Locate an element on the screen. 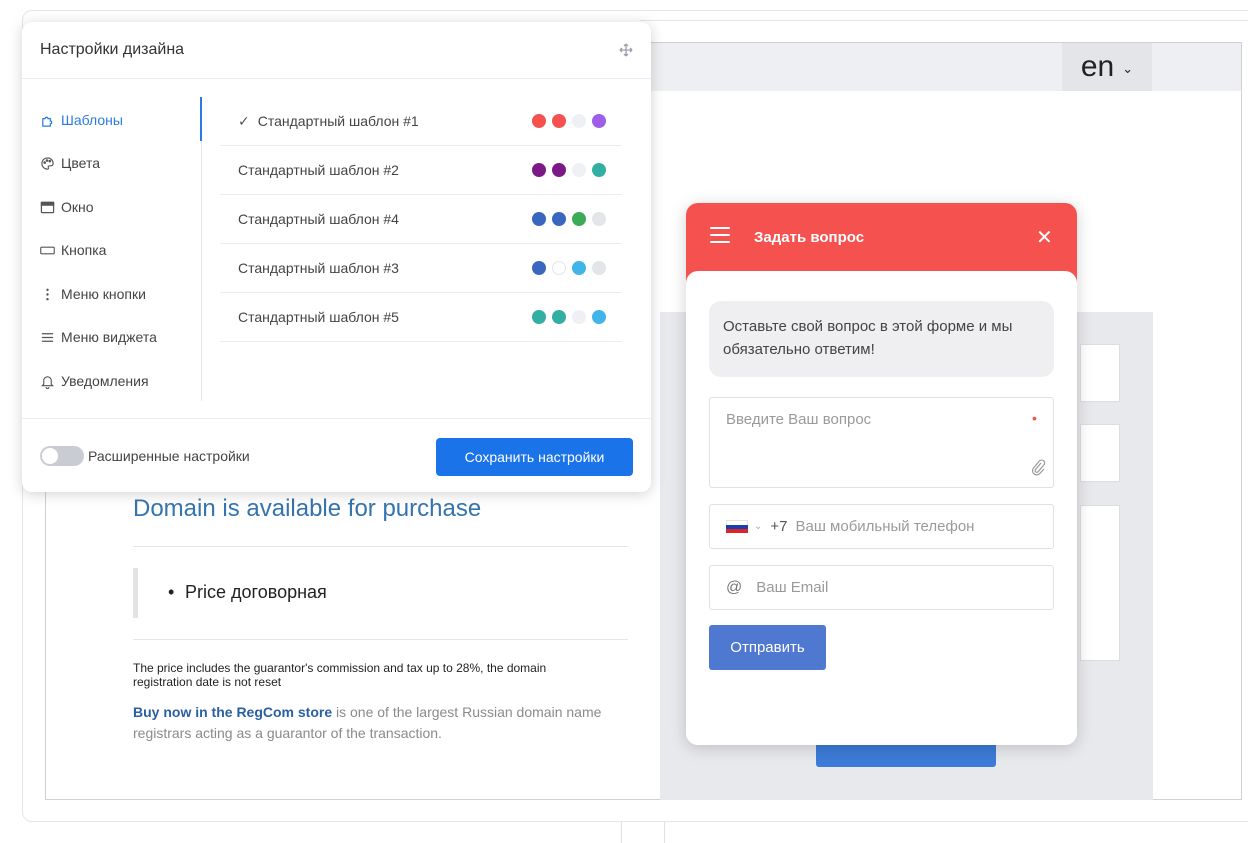  language-select: en ⌄ is located at coordinates (1107, 67).